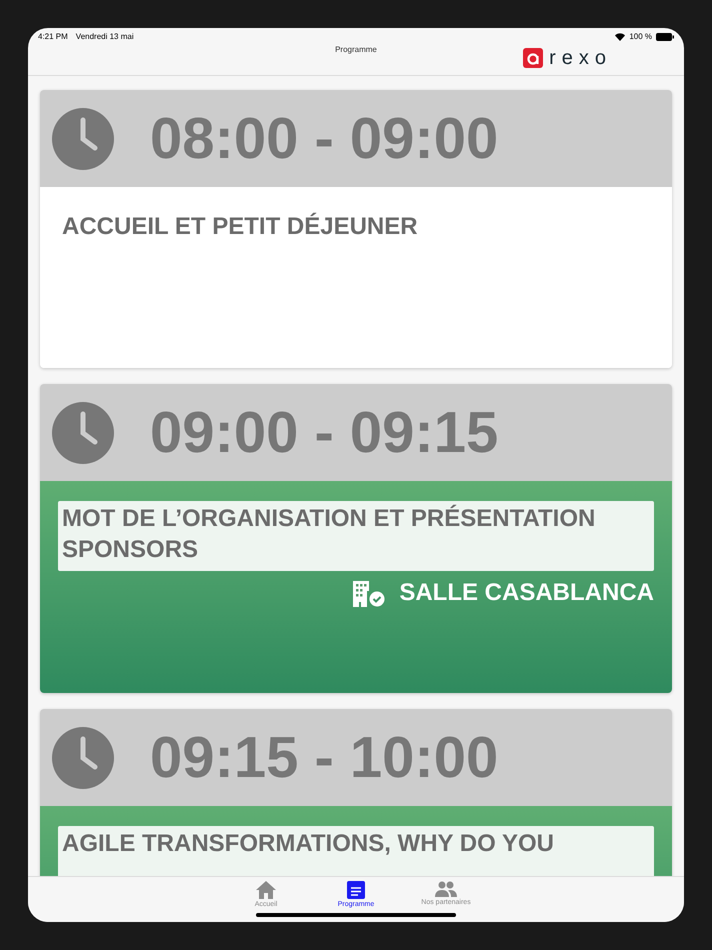 This screenshot has height=950, width=712. Describe the element at coordinates (620, 37) in the screenshot. I see `wifi-icon` at that location.